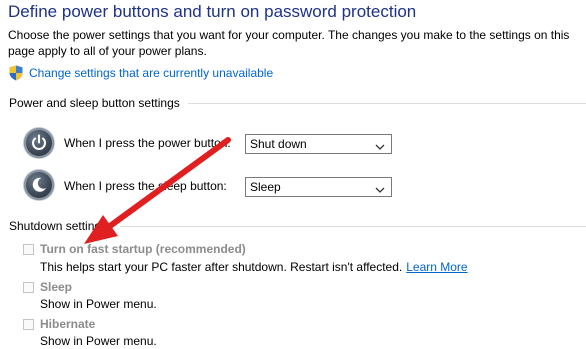  Describe the element at coordinates (68, 324) in the screenshot. I see `hibernate-menu-label: Hibernate` at that location.